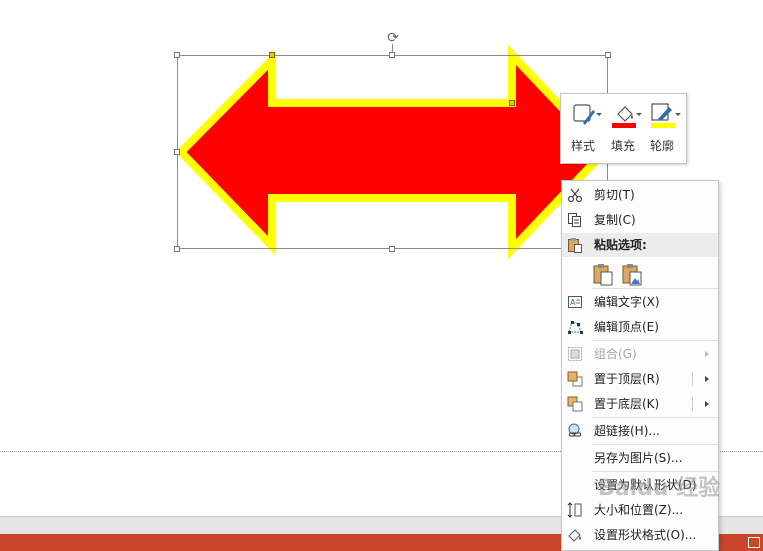 The width and height of the screenshot is (763, 551). I want to click on rotate-handle-icon: ⟳, so click(393, 38).